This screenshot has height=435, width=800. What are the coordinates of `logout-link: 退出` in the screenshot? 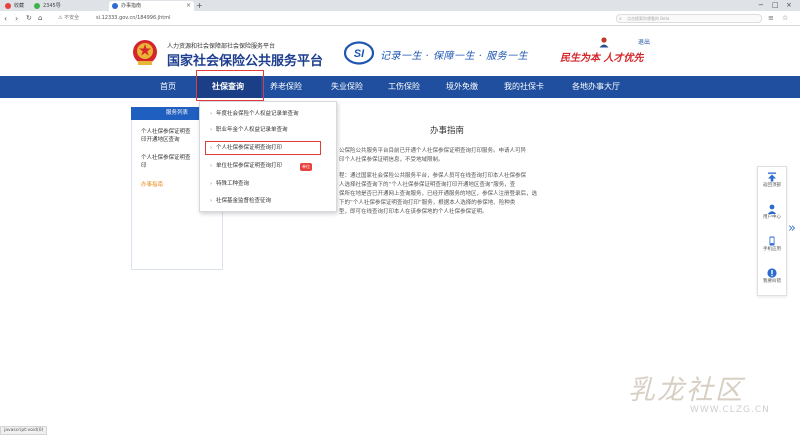 It's located at (644, 41).